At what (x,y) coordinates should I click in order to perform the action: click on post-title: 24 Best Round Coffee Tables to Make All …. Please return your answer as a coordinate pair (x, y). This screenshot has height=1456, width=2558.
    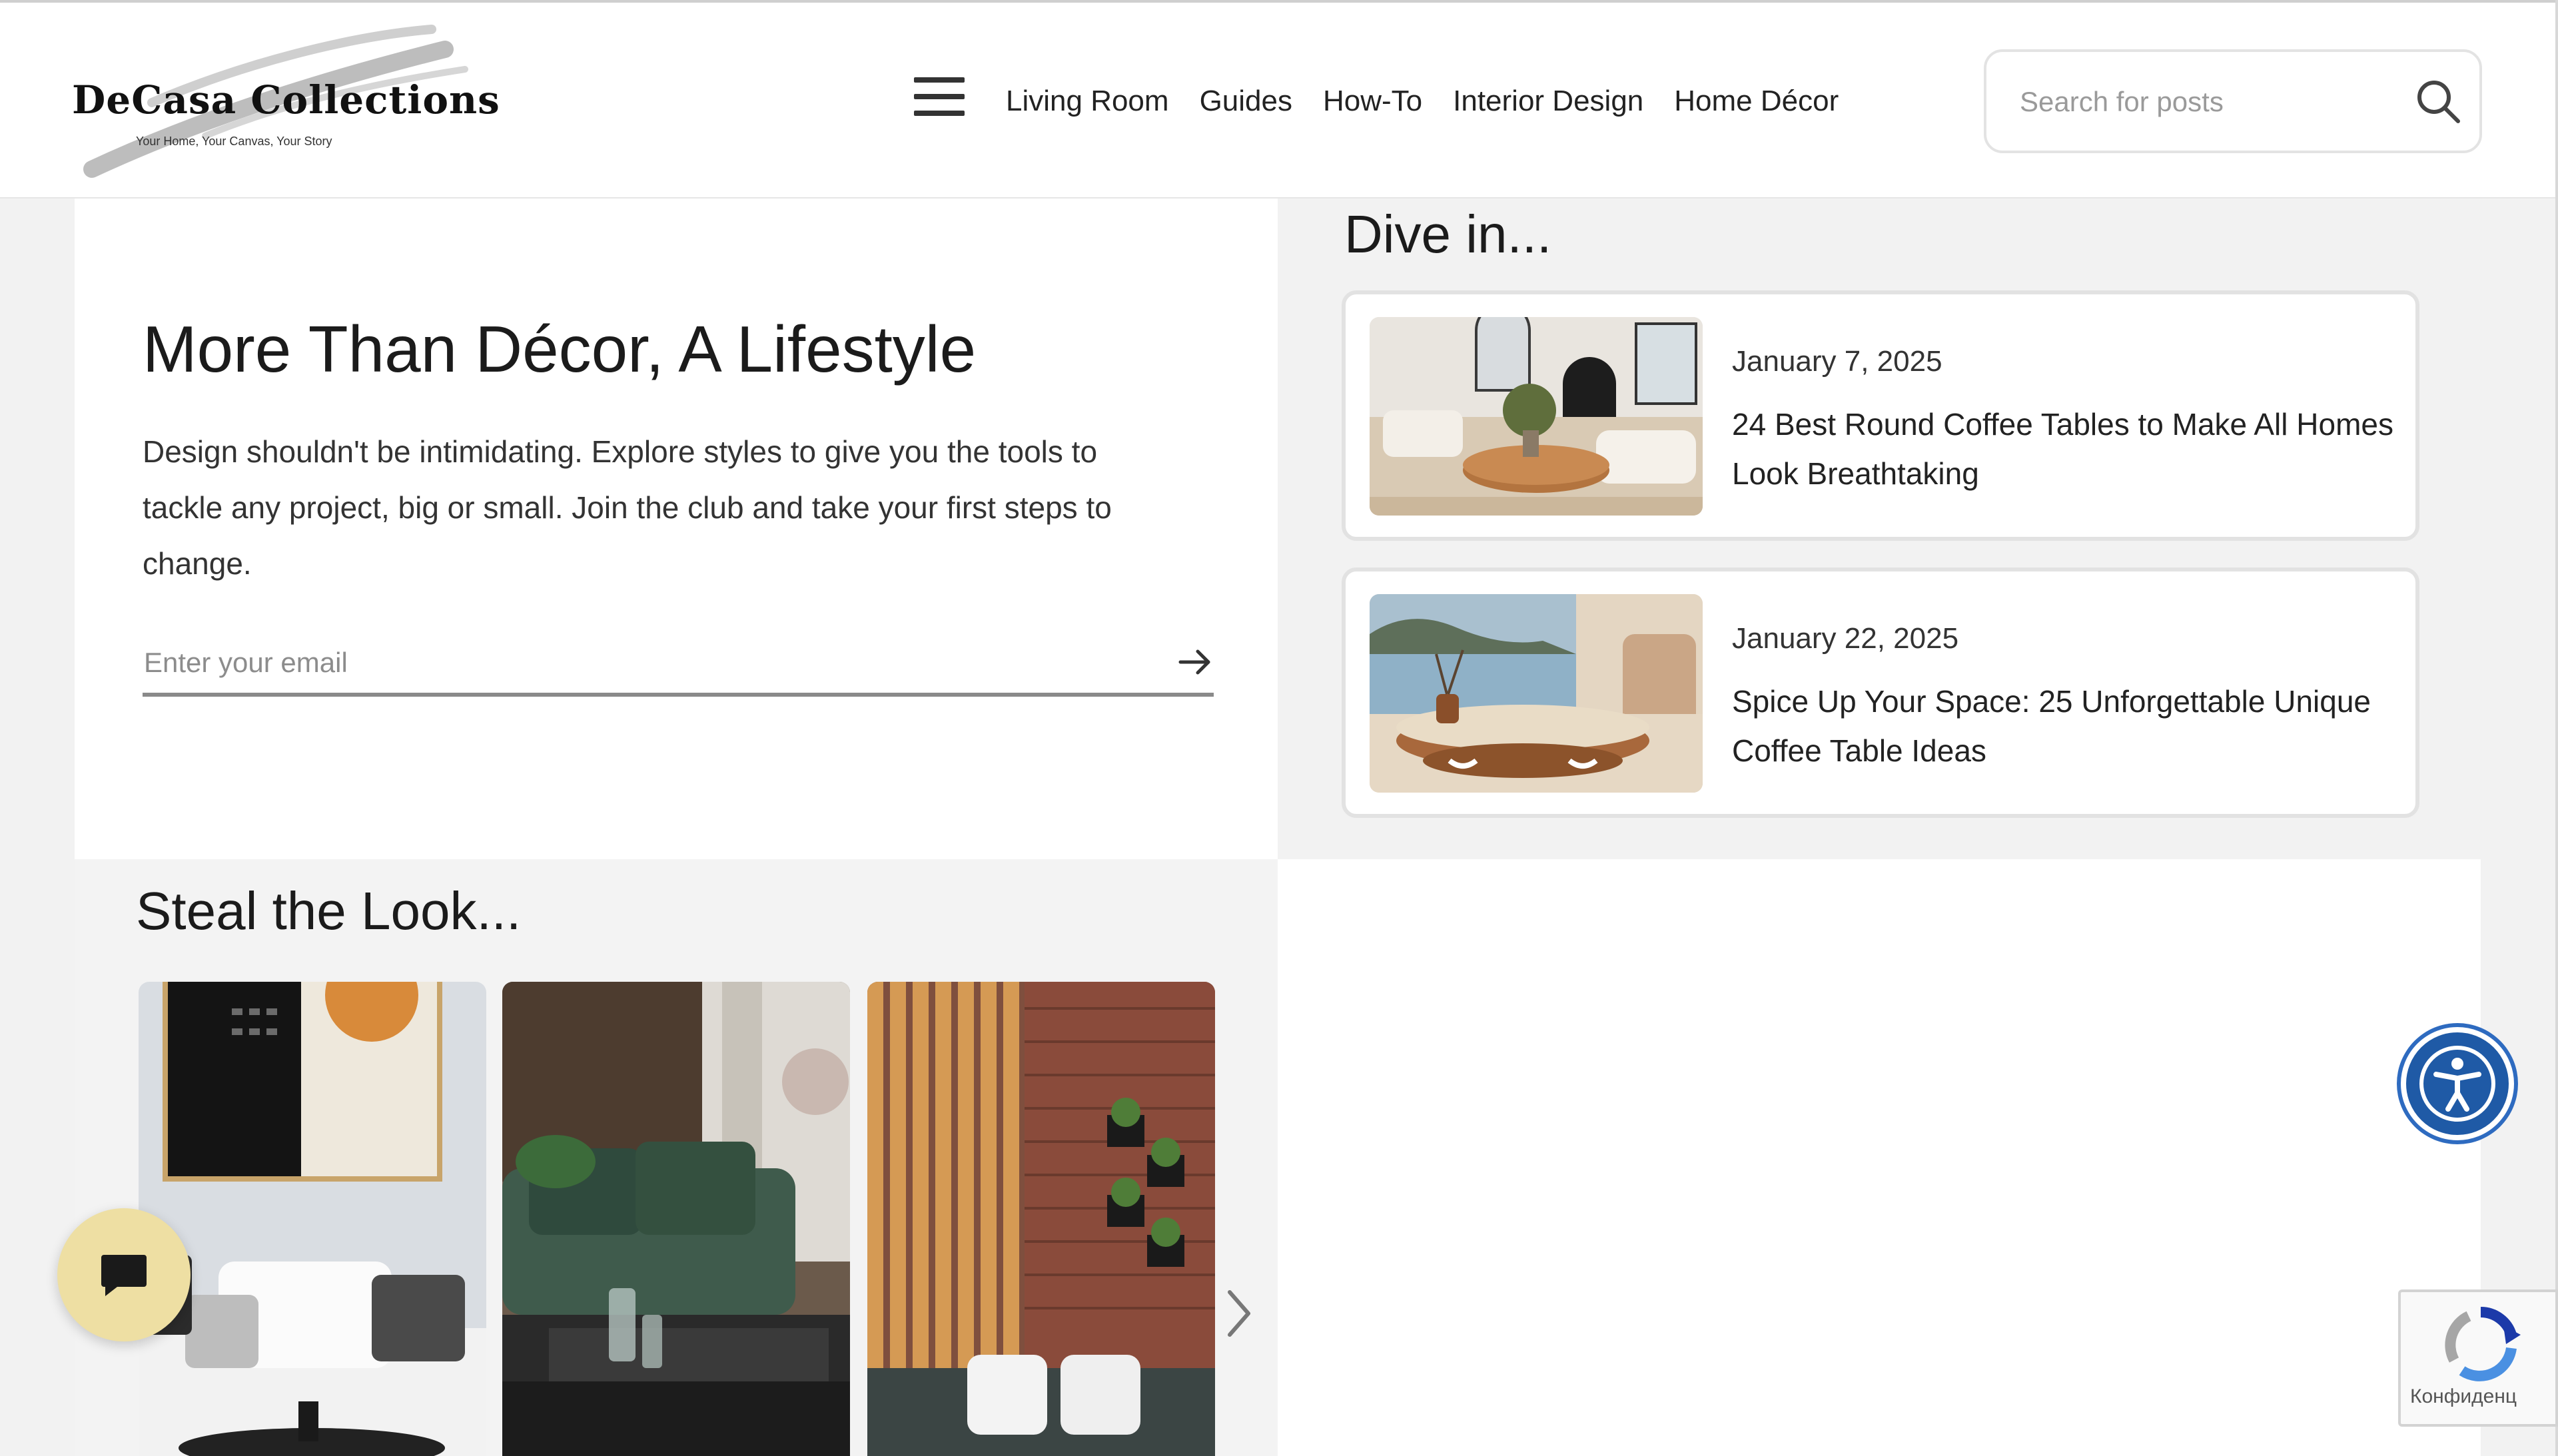
    Looking at the image, I should click on (2065, 449).